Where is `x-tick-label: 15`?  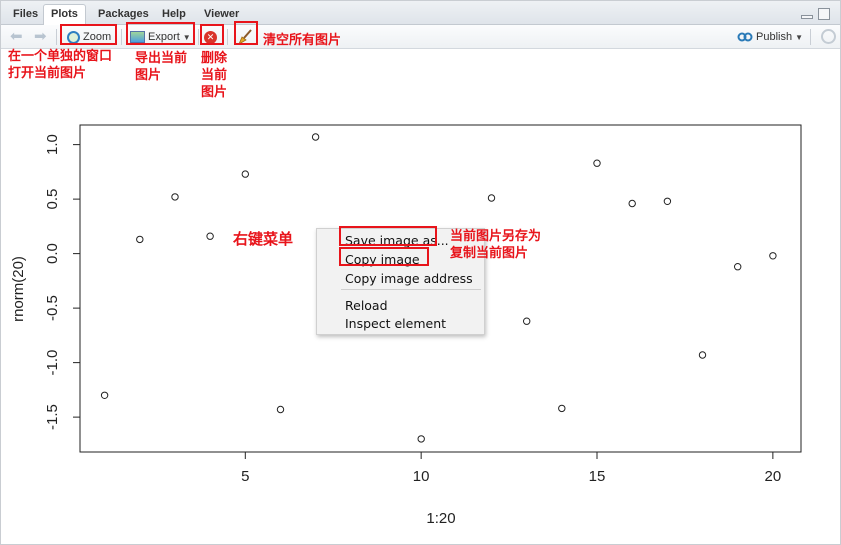
x-tick-label: 15 is located at coordinates (597, 476).